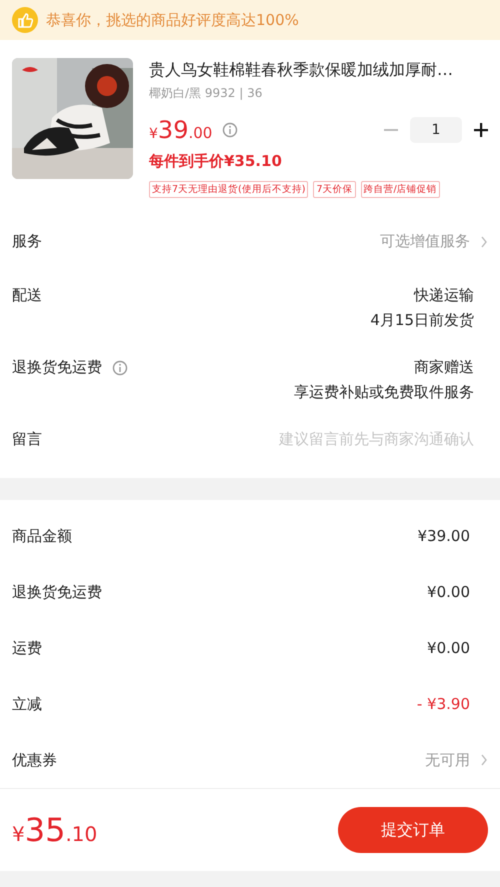 The height and width of the screenshot is (887, 500). I want to click on summary-label: 退换货免运费, so click(57, 592).